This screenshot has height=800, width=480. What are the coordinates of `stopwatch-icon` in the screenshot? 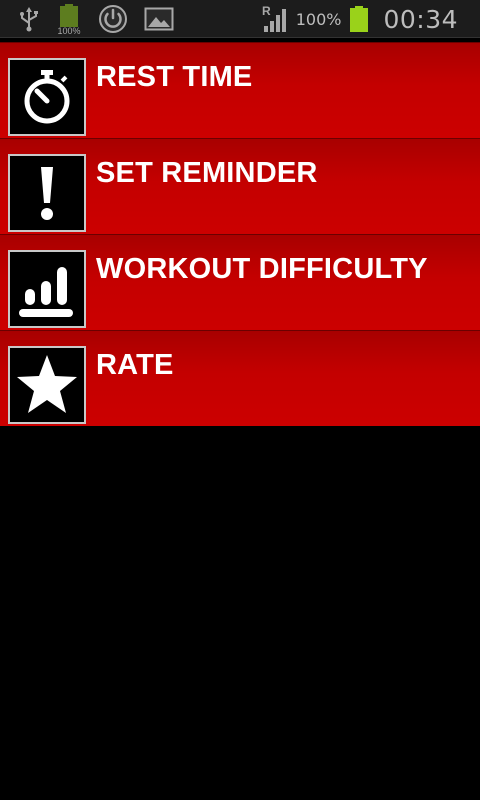 It's located at (47, 97).